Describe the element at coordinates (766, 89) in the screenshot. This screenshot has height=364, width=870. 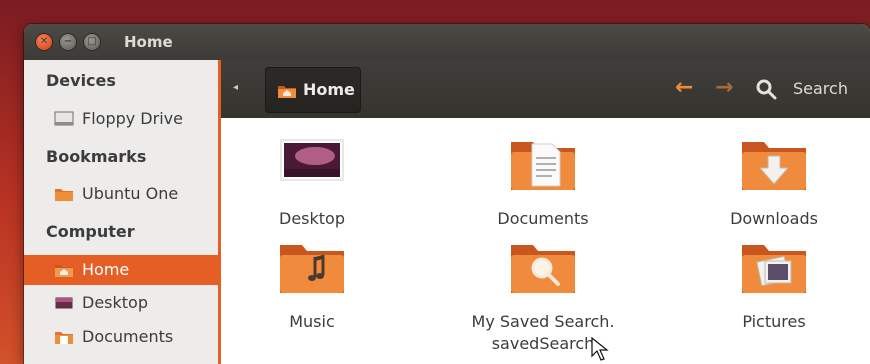
I see `search-icon` at that location.